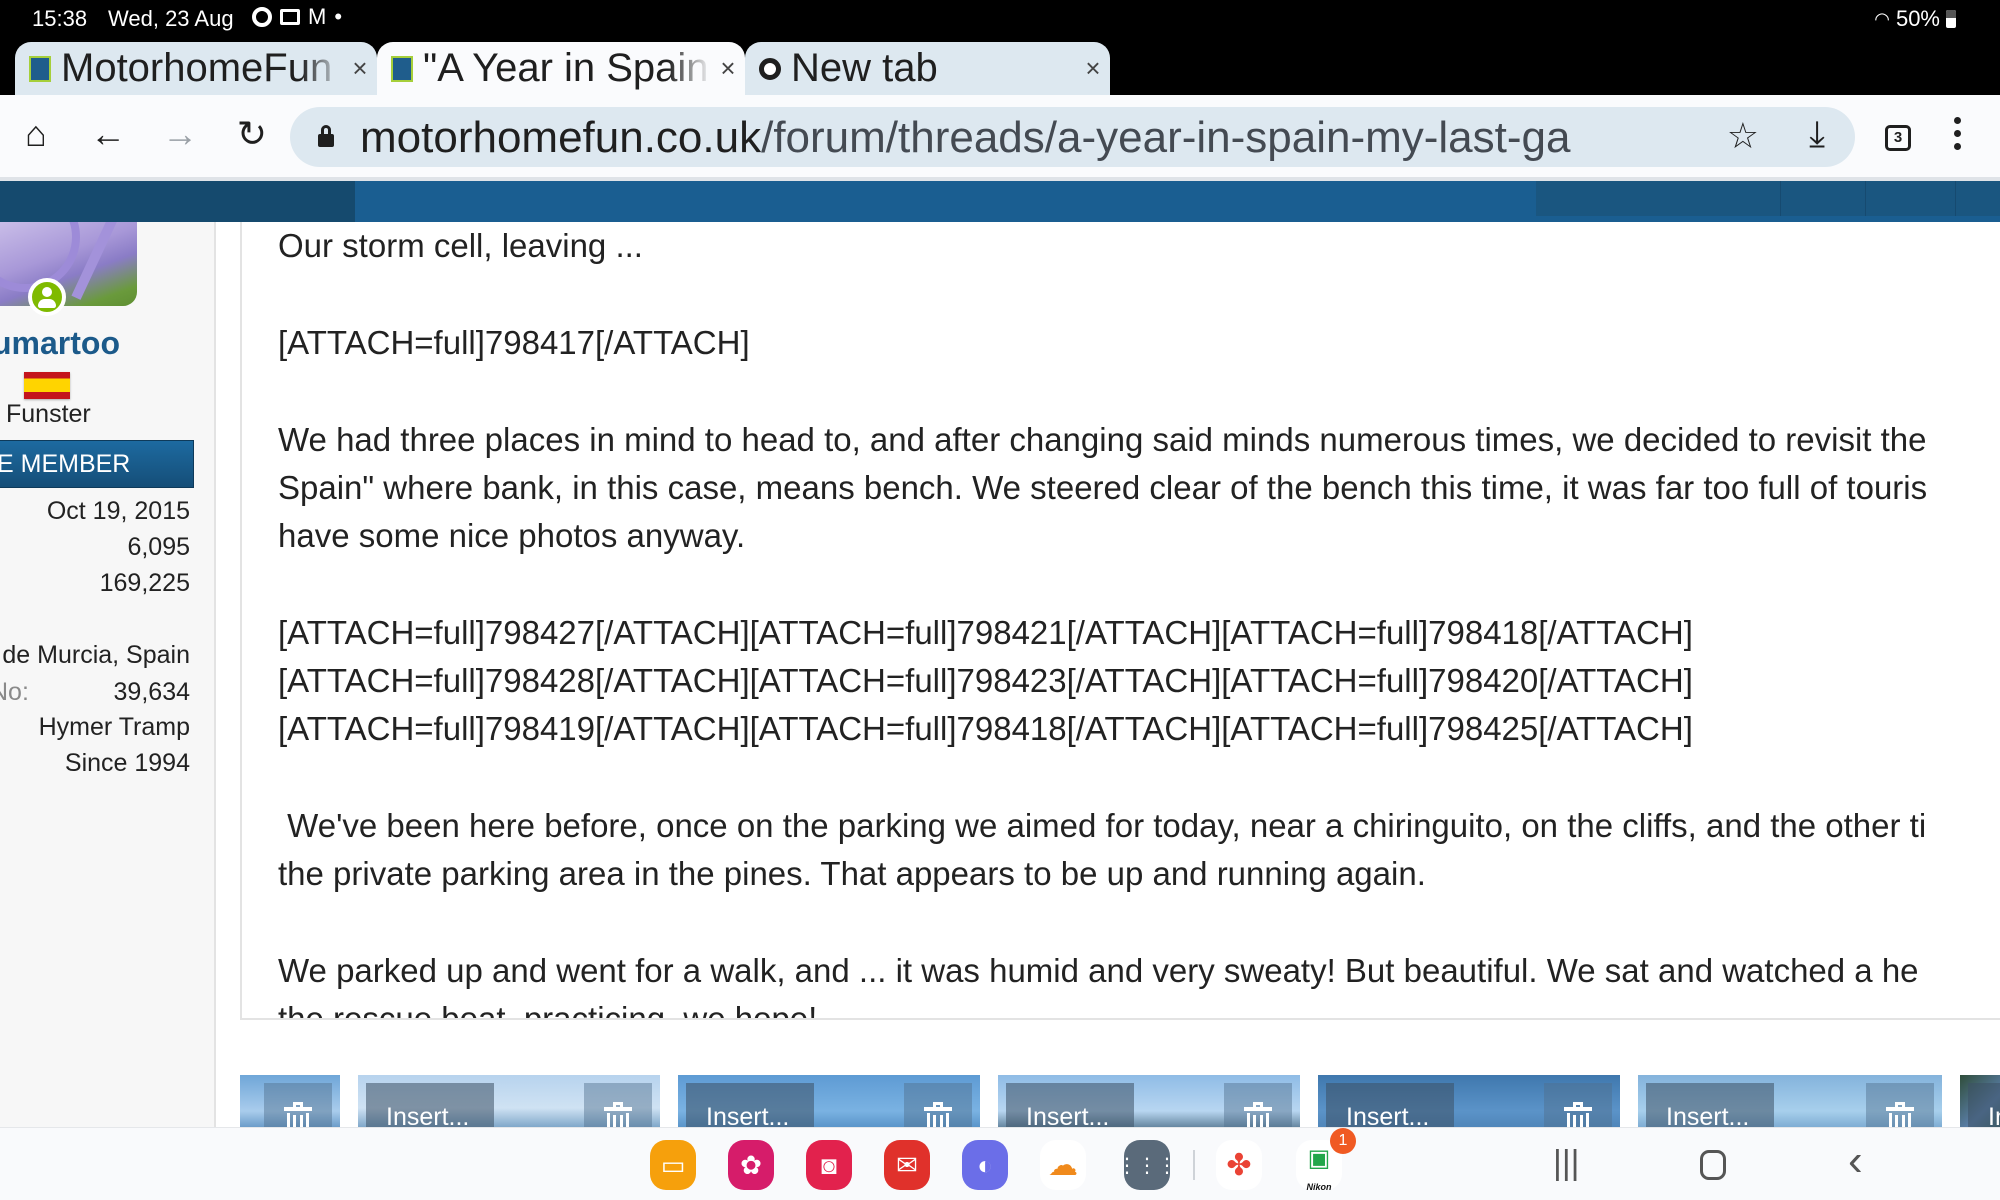  Describe the element at coordinates (196, 68) in the screenshot. I see `tab-motorhomefun: MotorhomeFun ×` at that location.